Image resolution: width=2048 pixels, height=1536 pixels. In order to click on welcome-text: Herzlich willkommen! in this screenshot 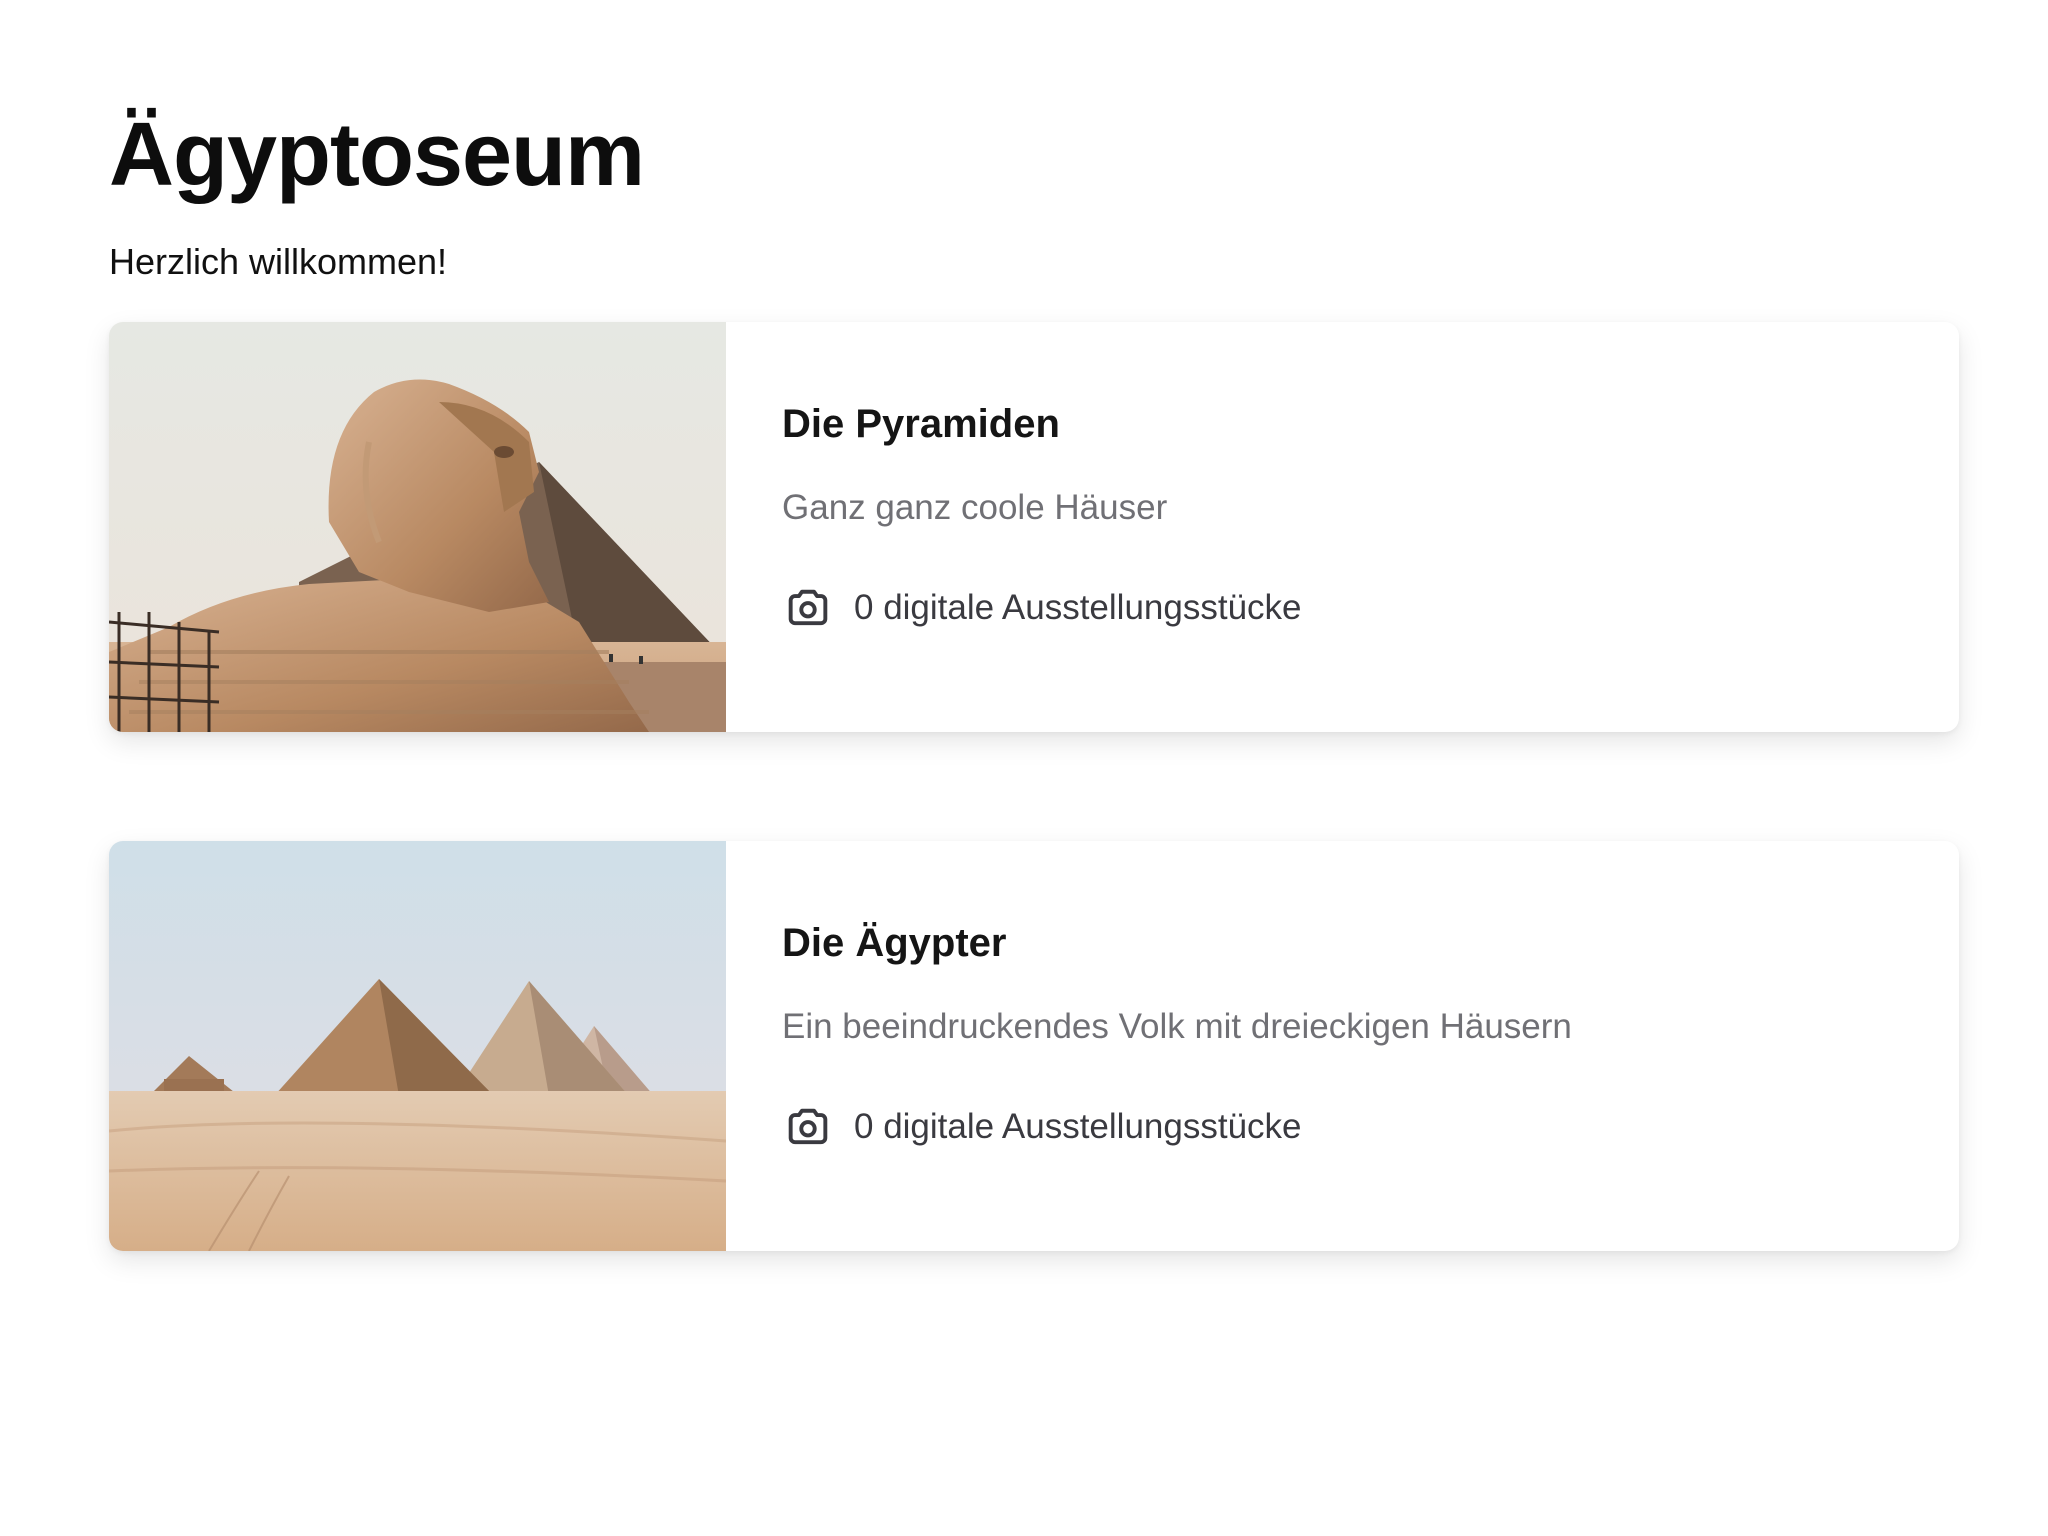, I will do `click(278, 261)`.